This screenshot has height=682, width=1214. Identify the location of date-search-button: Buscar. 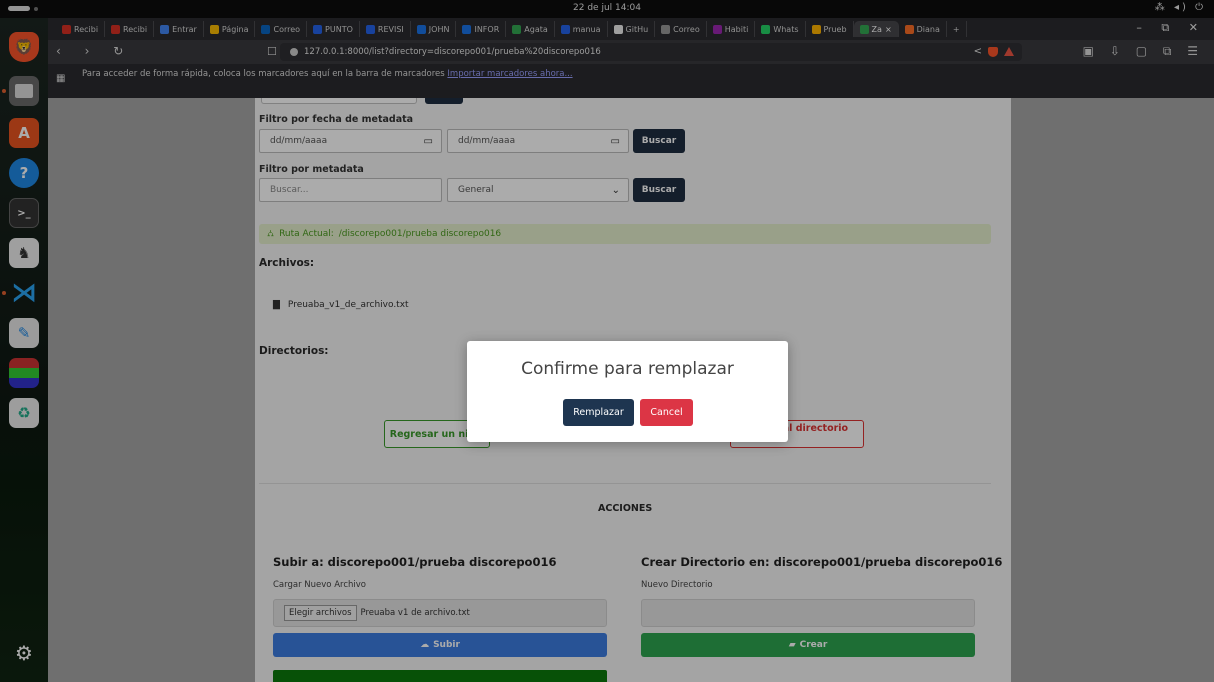
(659, 141).